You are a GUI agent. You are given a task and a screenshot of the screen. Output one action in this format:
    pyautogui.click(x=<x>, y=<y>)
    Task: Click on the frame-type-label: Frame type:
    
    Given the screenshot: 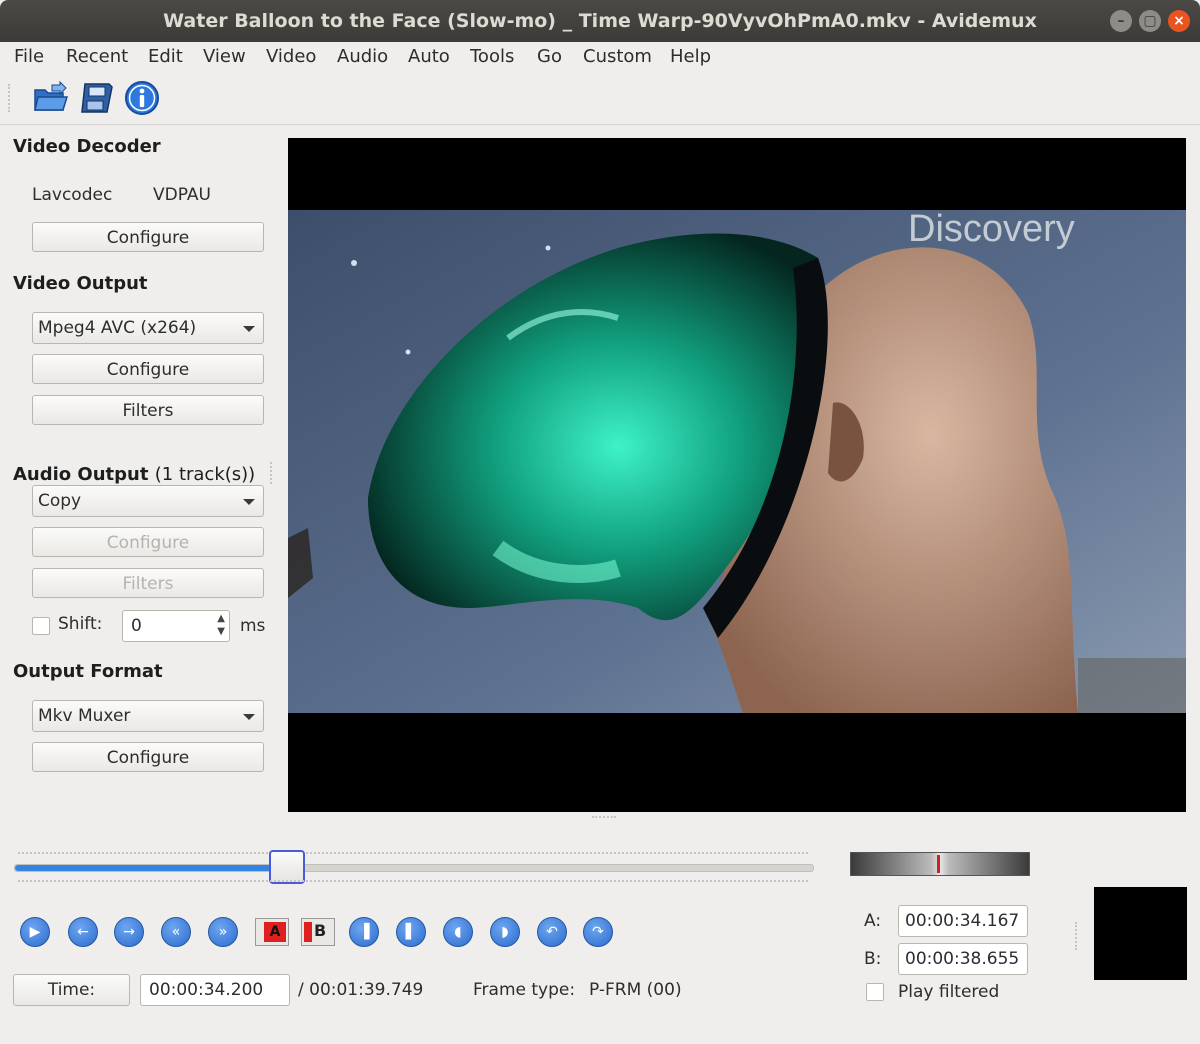 What is the action you would take?
    pyautogui.click(x=524, y=990)
    